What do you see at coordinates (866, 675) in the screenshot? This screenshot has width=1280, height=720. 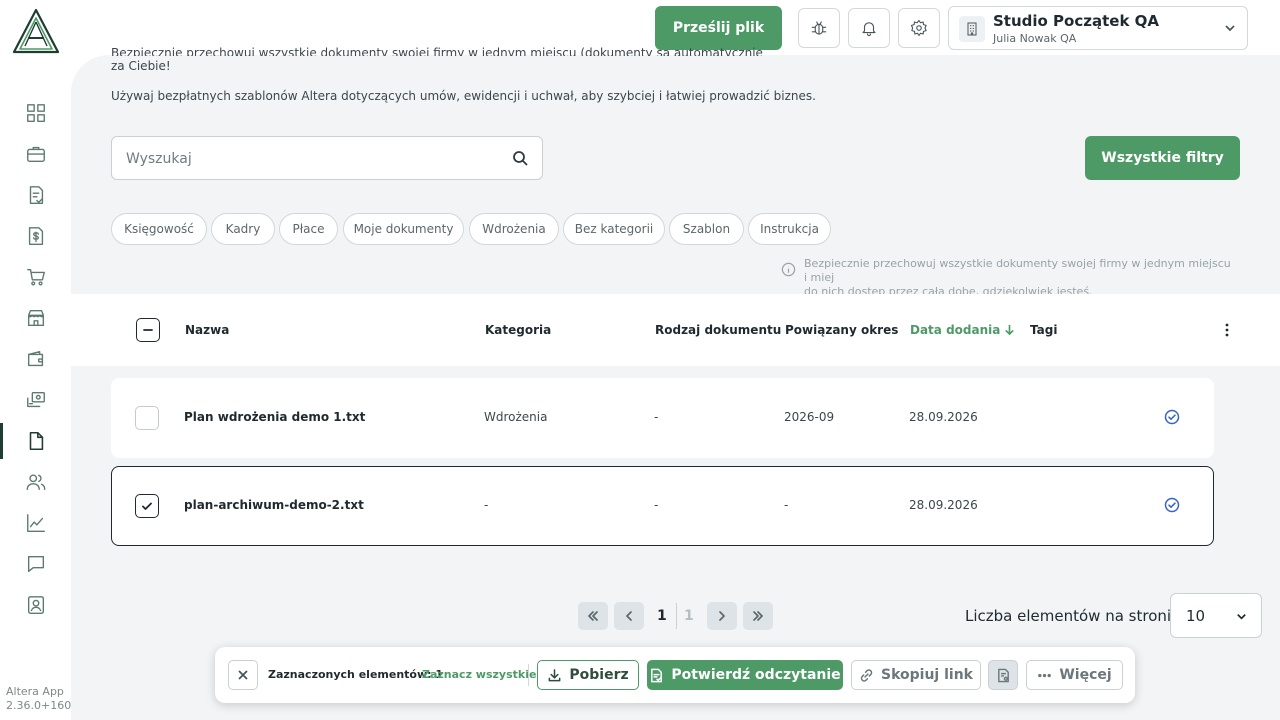 I see `link-icon` at bounding box center [866, 675].